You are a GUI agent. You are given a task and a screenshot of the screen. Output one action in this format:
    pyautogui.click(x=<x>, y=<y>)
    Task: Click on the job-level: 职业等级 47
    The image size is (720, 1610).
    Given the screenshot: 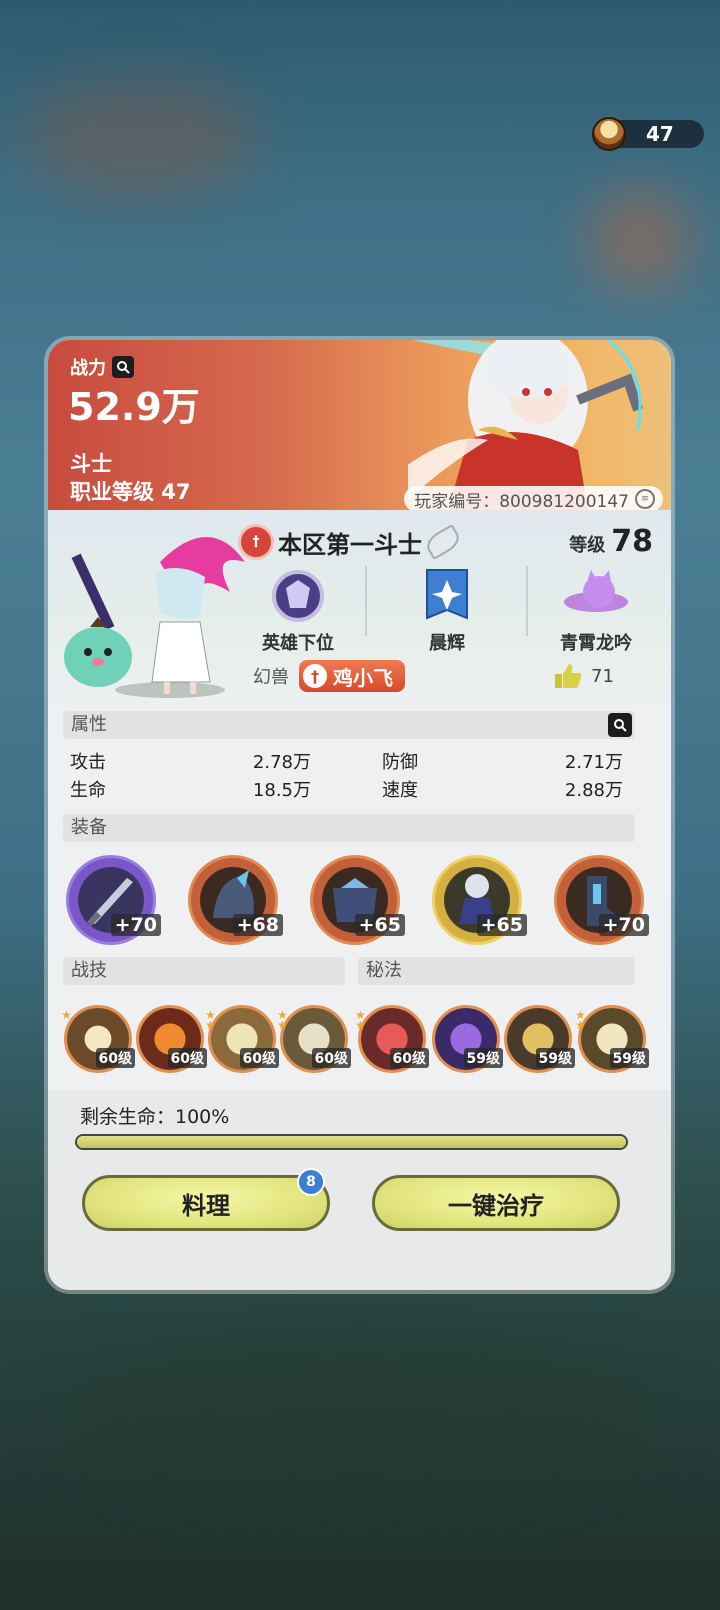 What is the action you would take?
    pyautogui.click(x=130, y=492)
    